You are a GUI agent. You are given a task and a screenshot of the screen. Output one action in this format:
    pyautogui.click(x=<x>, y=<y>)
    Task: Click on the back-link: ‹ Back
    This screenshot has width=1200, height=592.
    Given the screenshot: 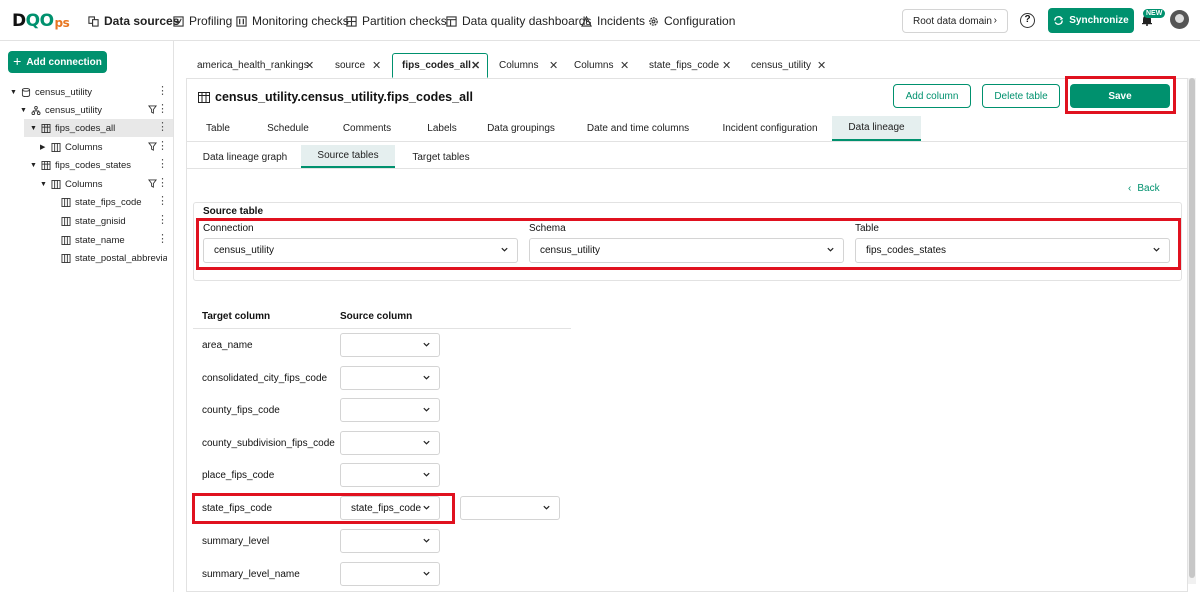 What is the action you would take?
    pyautogui.click(x=1144, y=188)
    